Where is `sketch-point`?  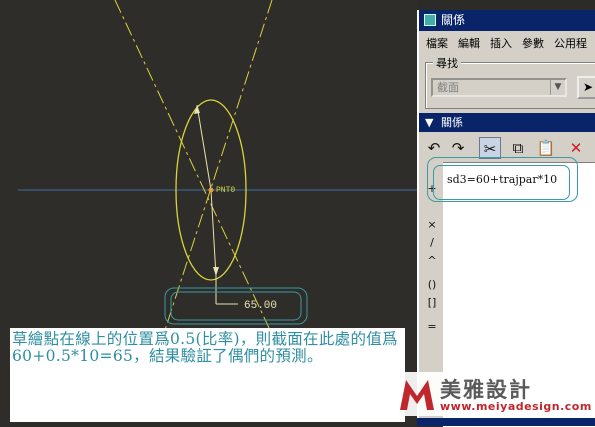
sketch-point is located at coordinates (211, 190).